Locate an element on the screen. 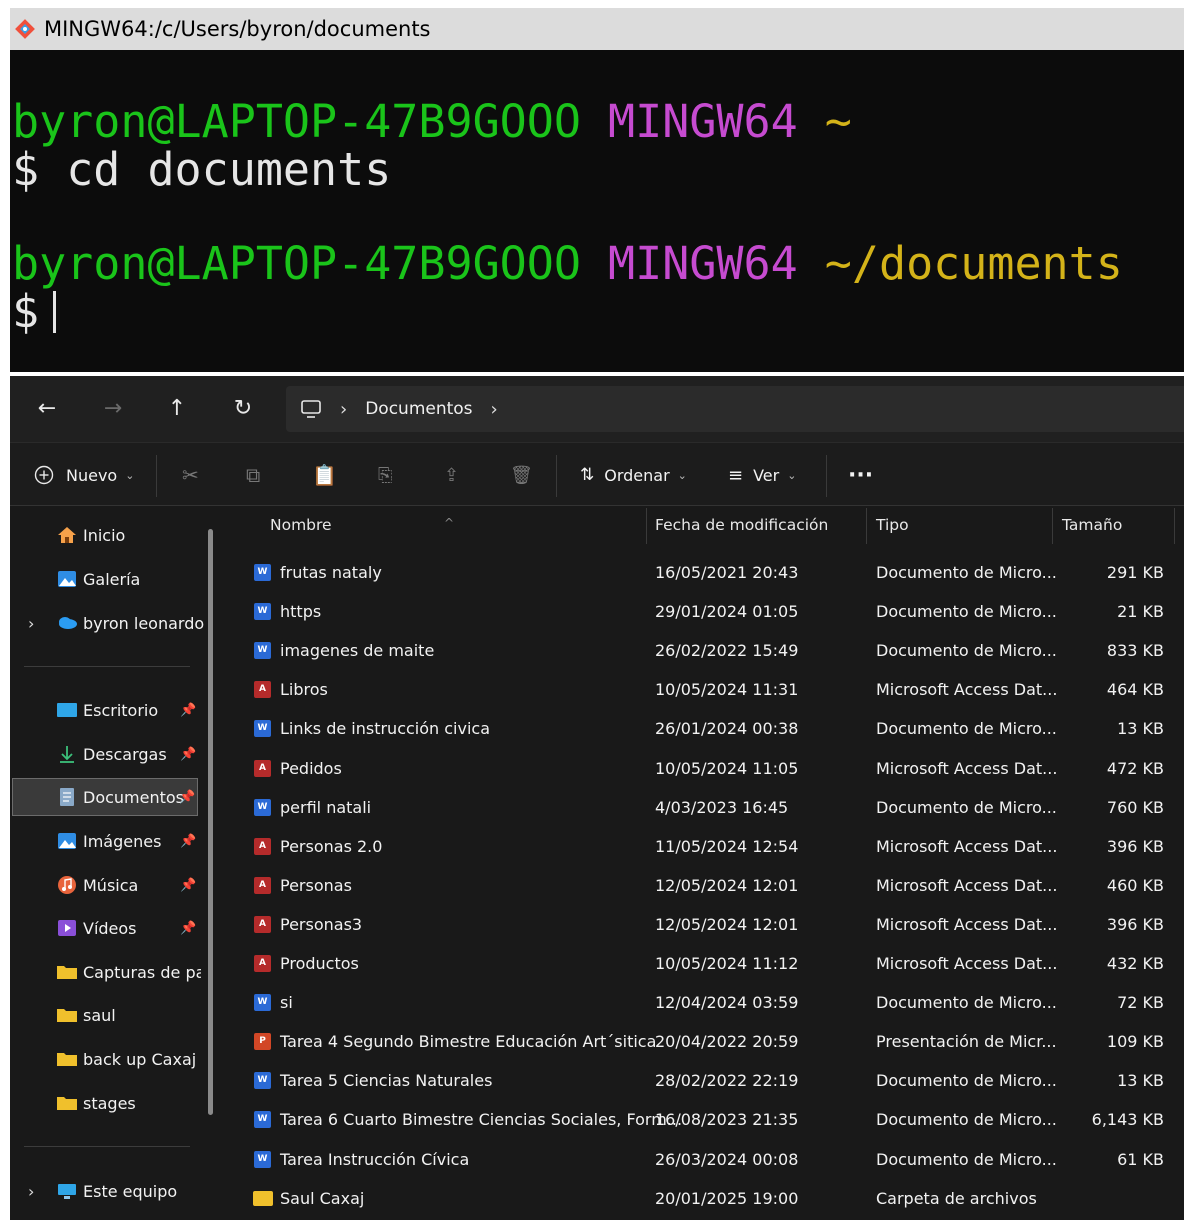 This screenshot has height=1220, width=1184. sidebar-item-escritorio: Escritorio 📌 is located at coordinates (110, 710).